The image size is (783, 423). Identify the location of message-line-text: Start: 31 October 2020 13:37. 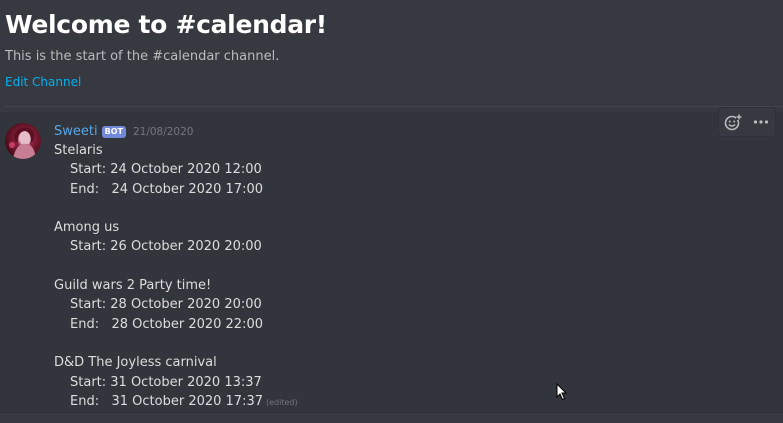
(166, 382).